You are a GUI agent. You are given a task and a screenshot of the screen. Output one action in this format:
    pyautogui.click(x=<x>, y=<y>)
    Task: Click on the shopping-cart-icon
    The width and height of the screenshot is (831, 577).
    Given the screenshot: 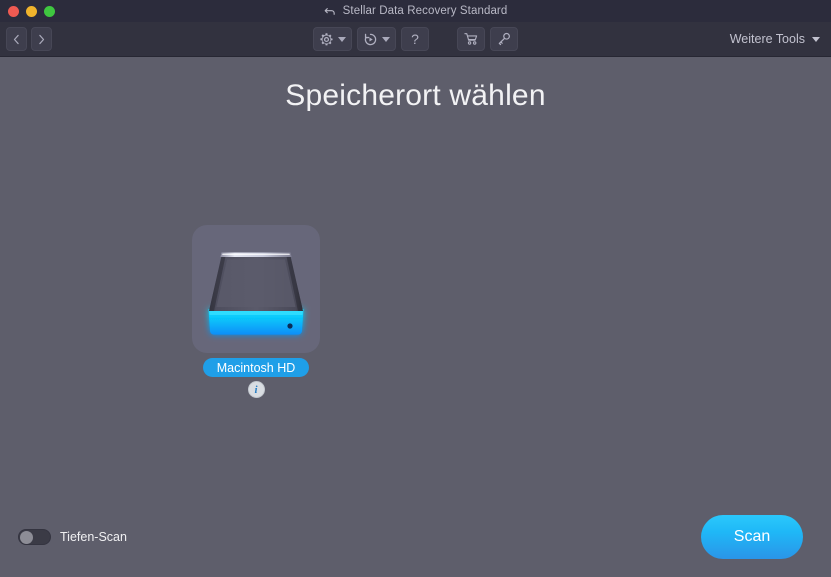 What is the action you would take?
    pyautogui.click(x=471, y=39)
    